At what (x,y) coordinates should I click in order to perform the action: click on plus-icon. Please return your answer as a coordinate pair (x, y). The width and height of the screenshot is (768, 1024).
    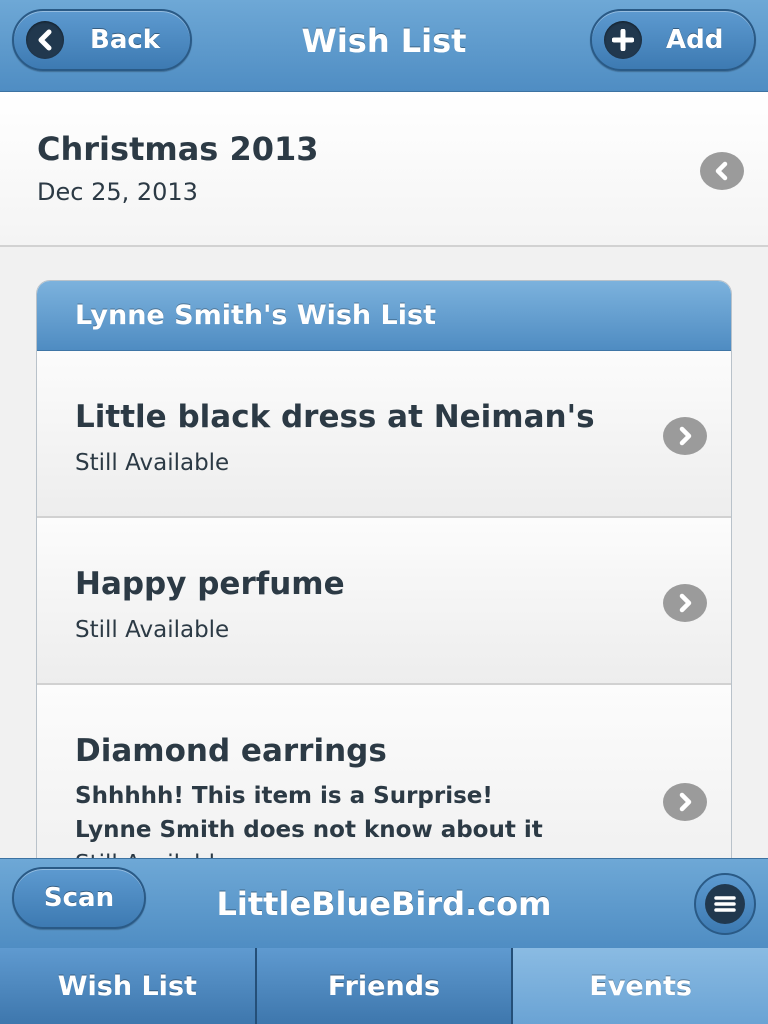
    Looking at the image, I should click on (623, 40).